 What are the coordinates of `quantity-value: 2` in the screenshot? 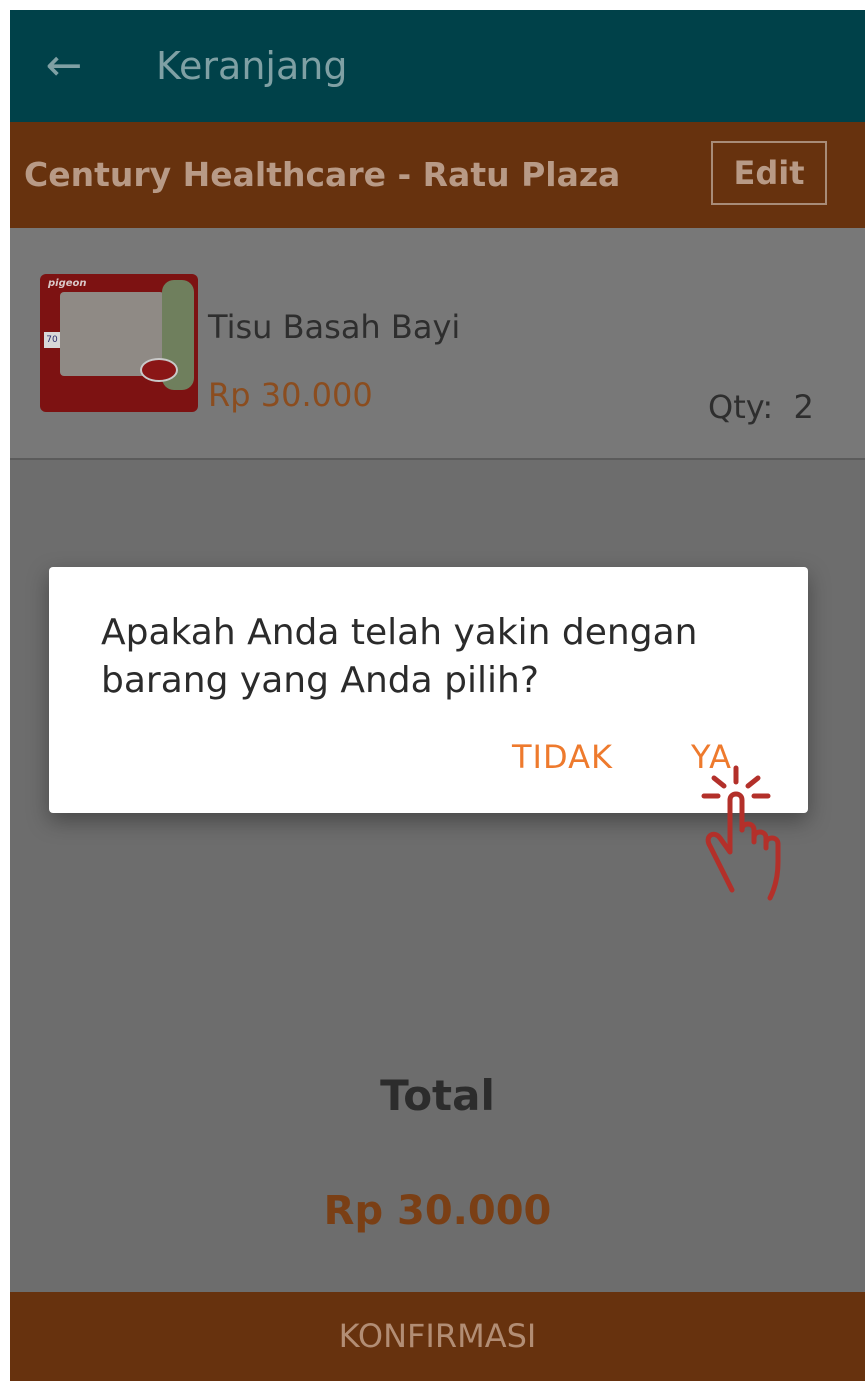 It's located at (803, 407).